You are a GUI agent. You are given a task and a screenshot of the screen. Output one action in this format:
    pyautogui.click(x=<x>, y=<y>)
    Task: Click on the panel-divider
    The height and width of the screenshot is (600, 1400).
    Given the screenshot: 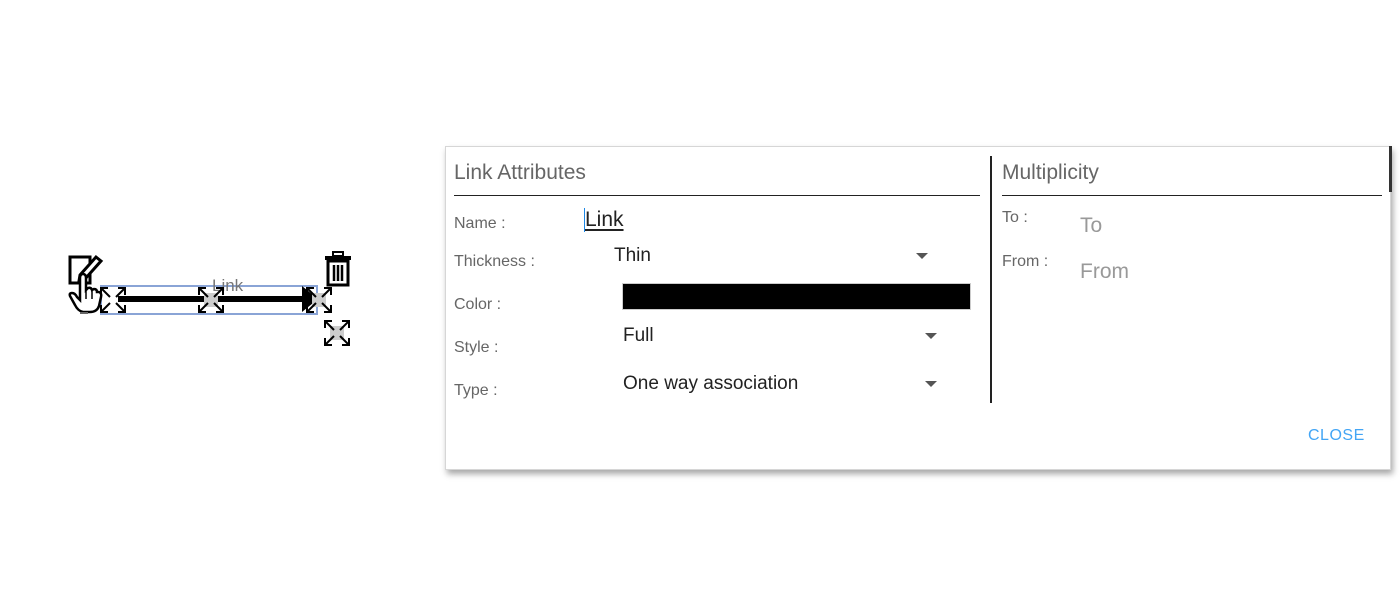 What is the action you would take?
    pyautogui.click(x=991, y=279)
    